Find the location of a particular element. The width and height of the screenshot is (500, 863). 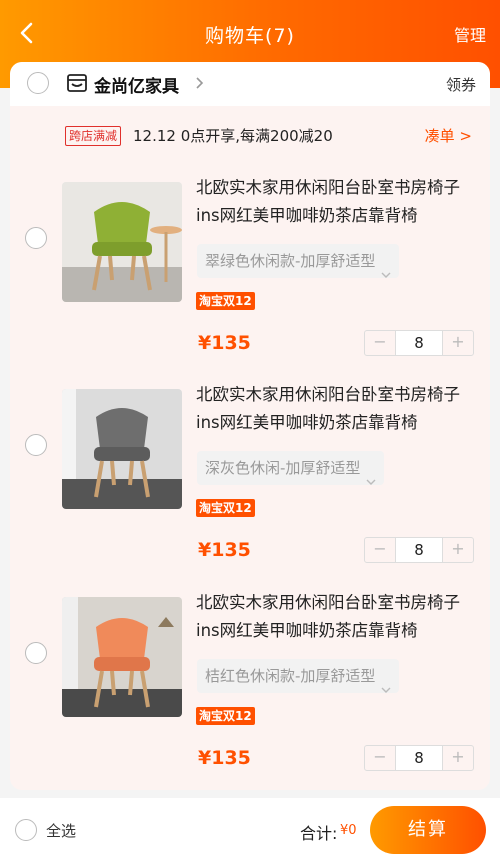

sku-selector: 翠绿色休闲款-加厚舒适型 is located at coordinates (298, 261).